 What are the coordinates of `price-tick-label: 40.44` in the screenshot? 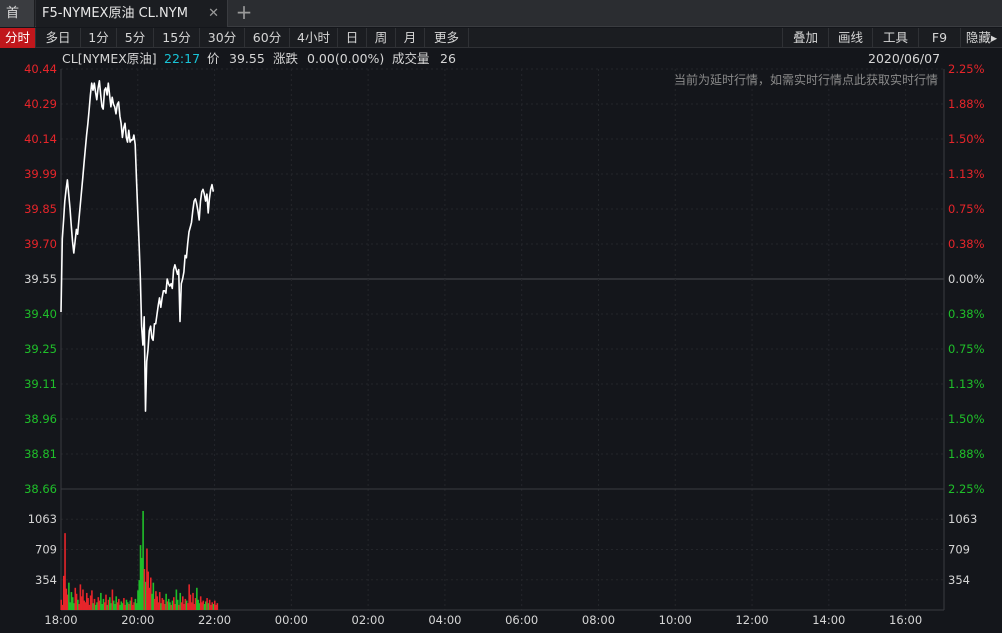 It's located at (40, 69).